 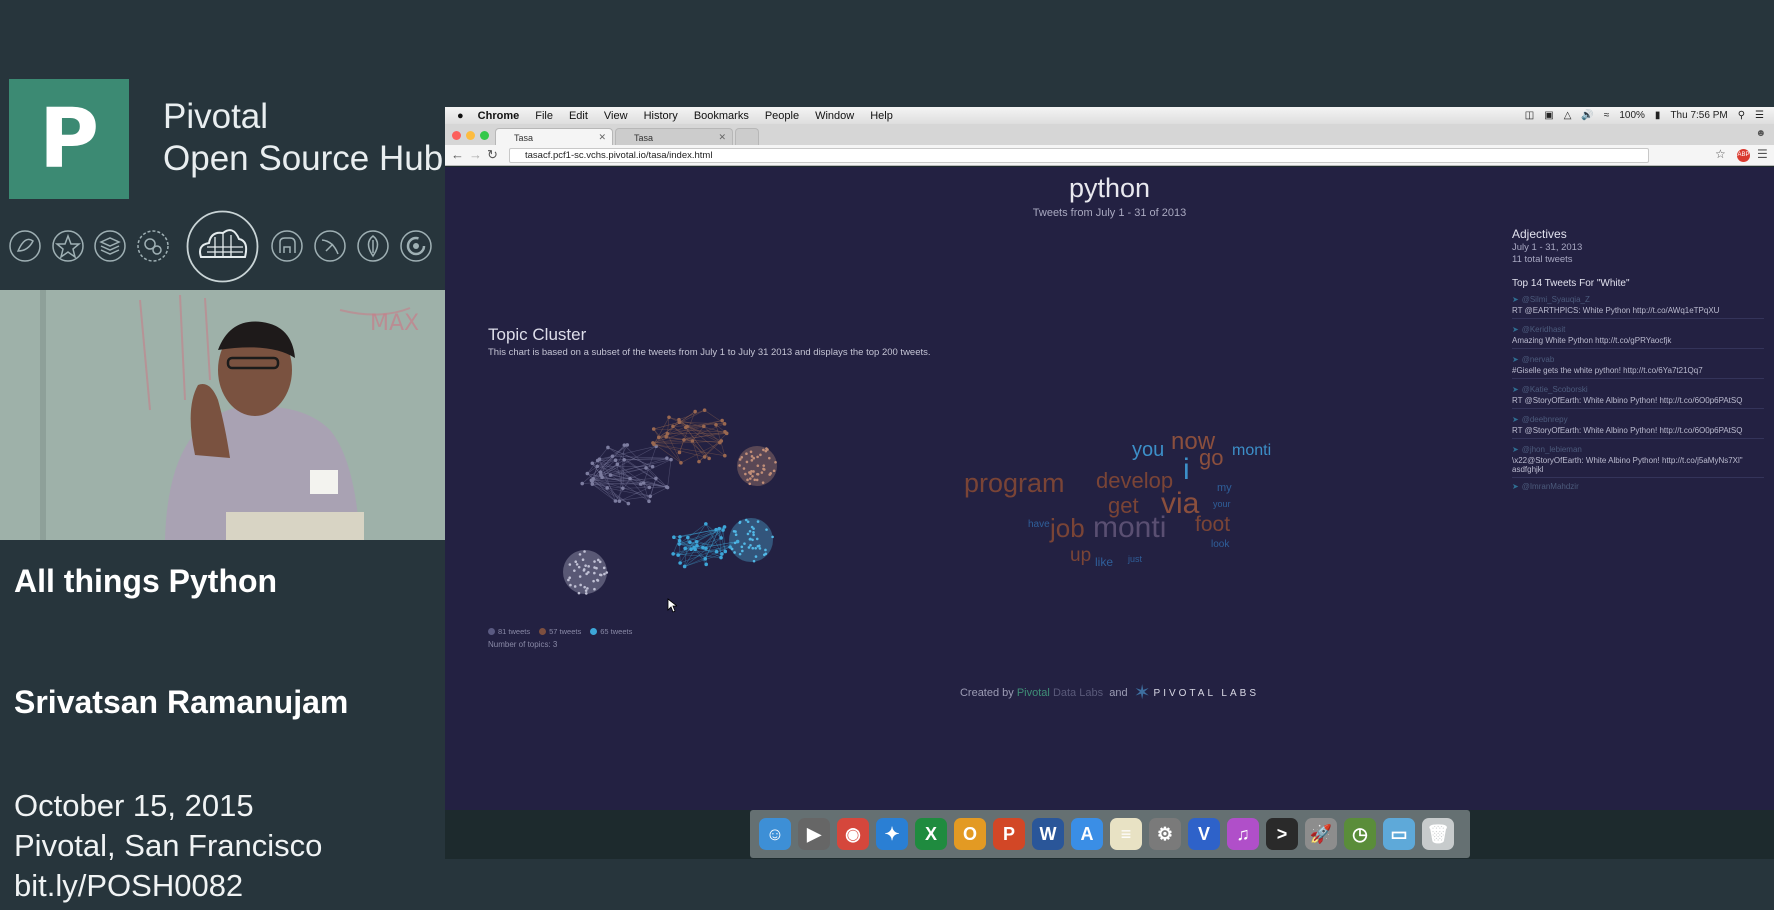 I want to click on vim-icon: V, so click(x=1204, y=834).